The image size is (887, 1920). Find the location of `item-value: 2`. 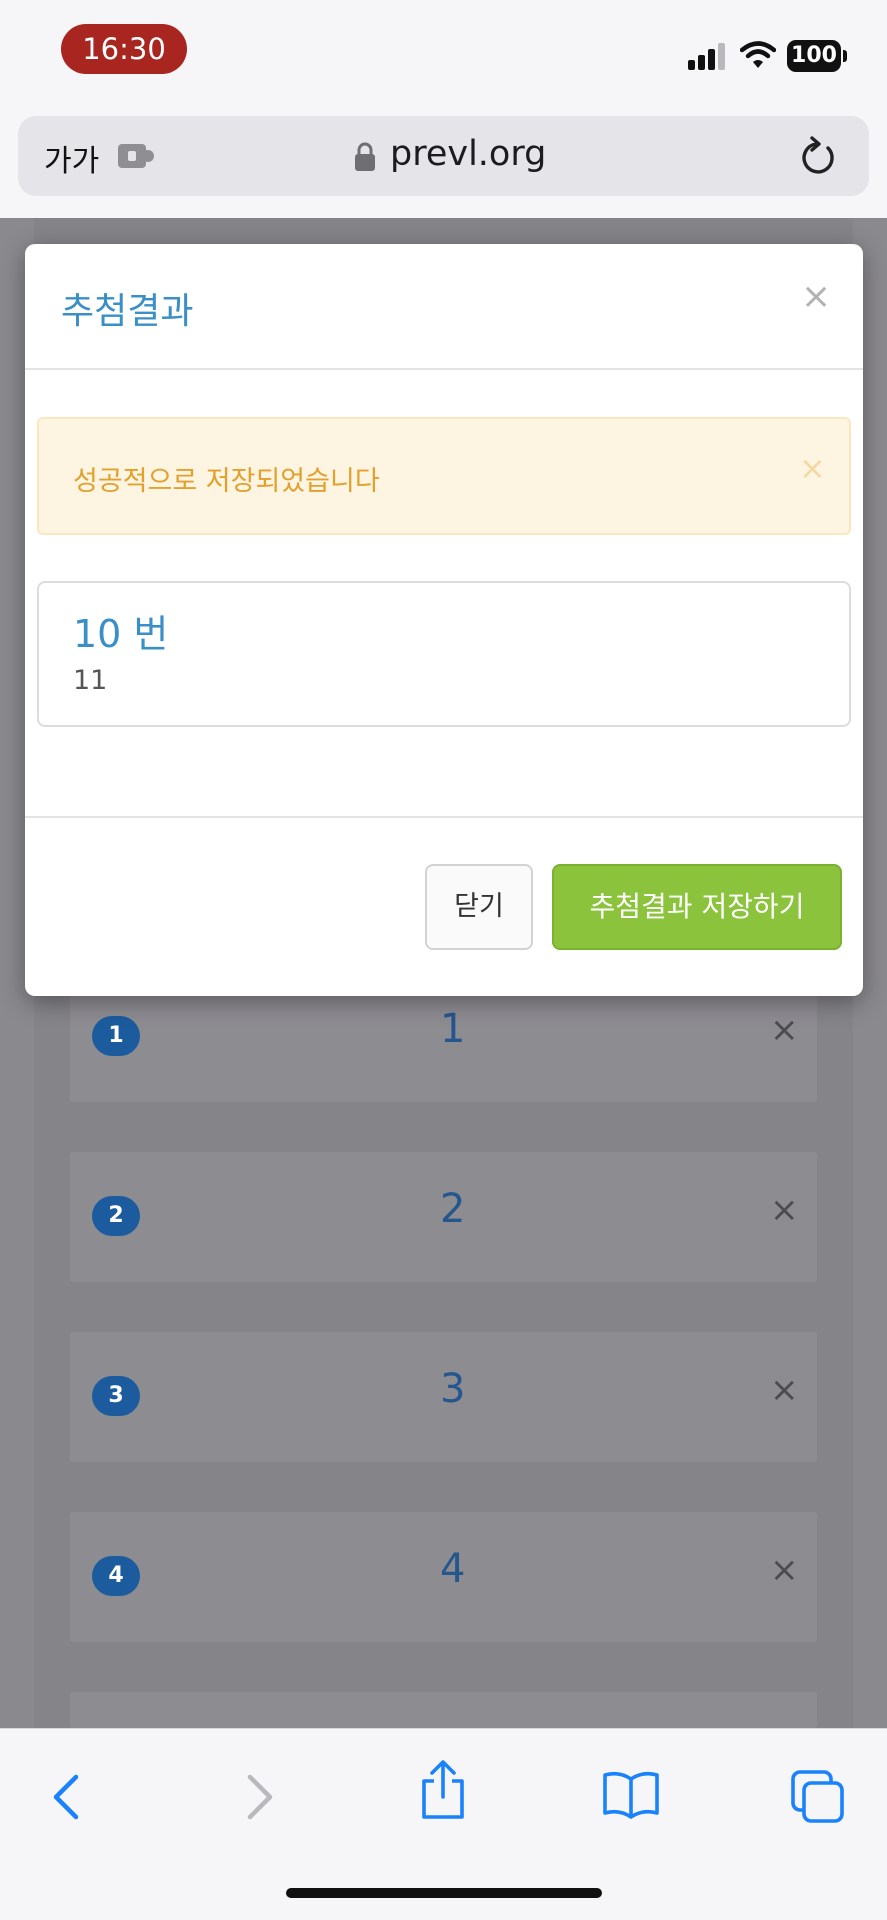

item-value: 2 is located at coordinates (453, 1209).